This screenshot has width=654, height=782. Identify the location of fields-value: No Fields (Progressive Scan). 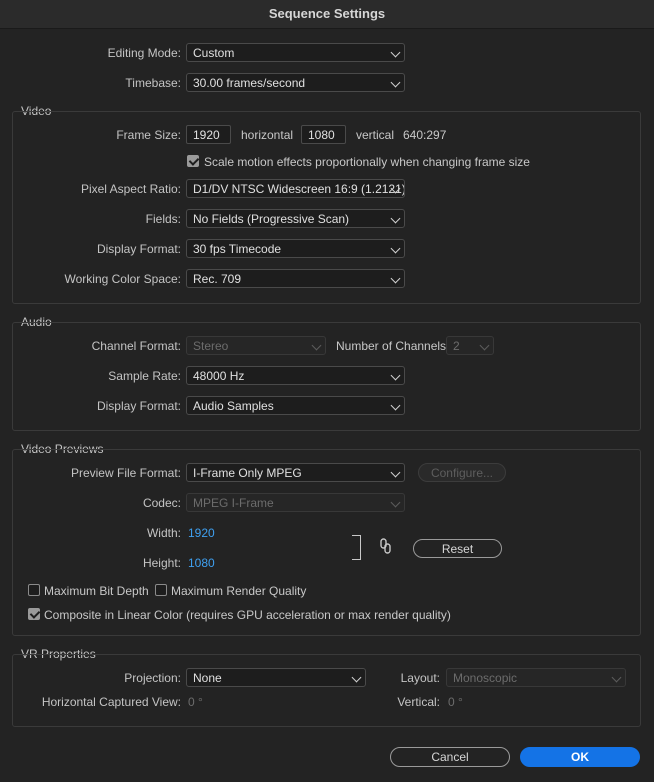
(271, 219).